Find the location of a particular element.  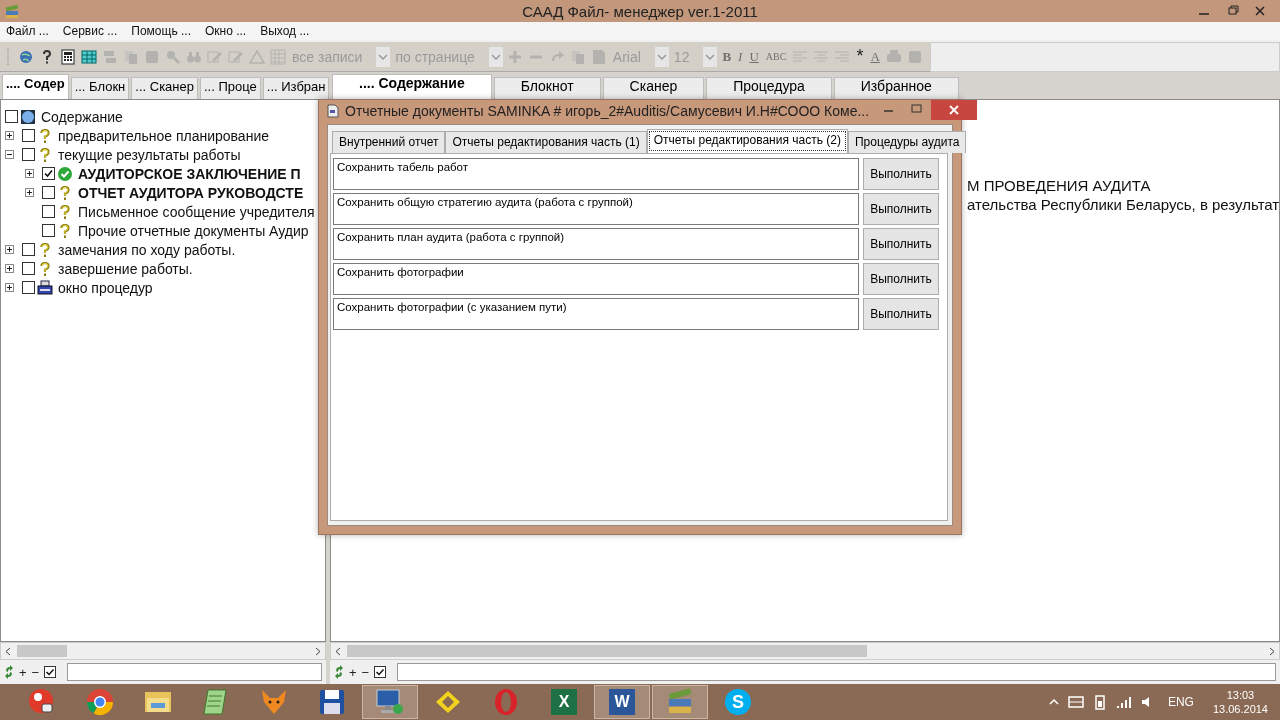

tab: Избранное is located at coordinates (896, 88).